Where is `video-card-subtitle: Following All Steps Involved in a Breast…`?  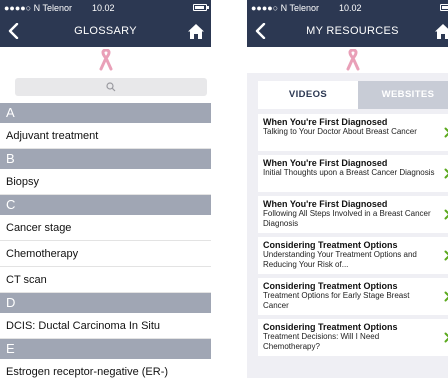 video-card-subtitle: Following All Steps Involved in a Breast… is located at coordinates (347, 218).